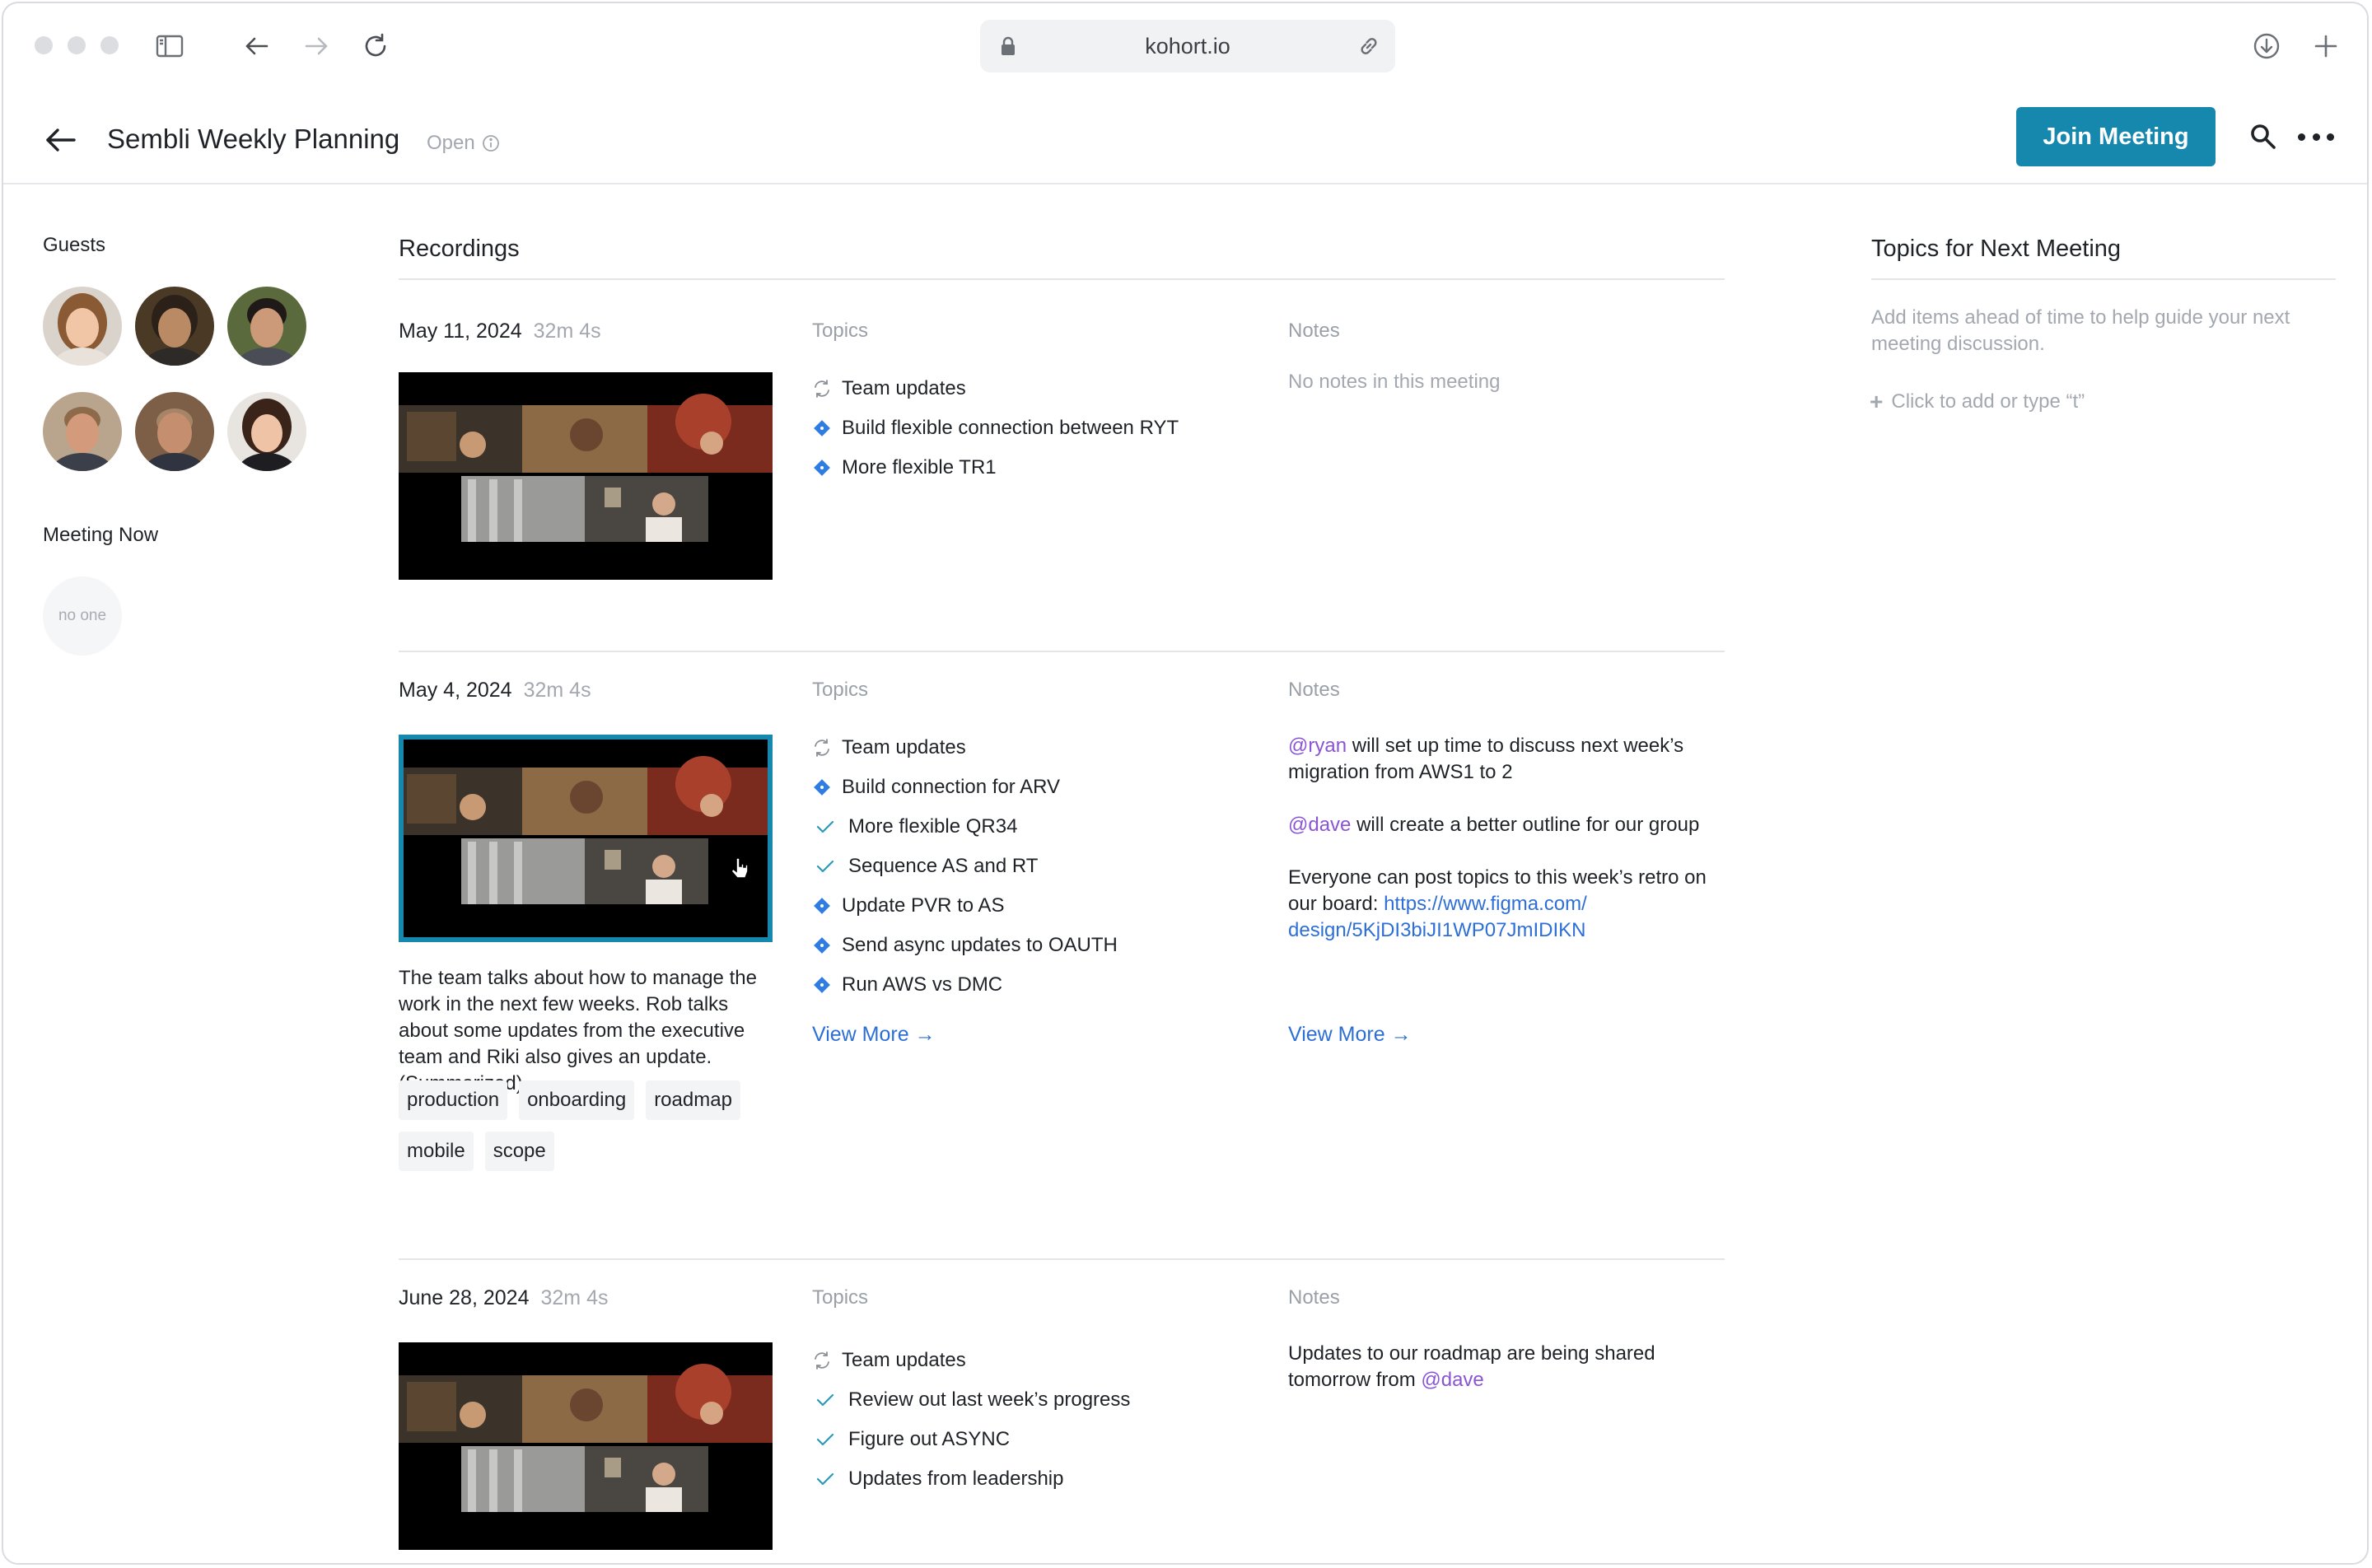  I want to click on browser-forward-icon, so click(316, 46).